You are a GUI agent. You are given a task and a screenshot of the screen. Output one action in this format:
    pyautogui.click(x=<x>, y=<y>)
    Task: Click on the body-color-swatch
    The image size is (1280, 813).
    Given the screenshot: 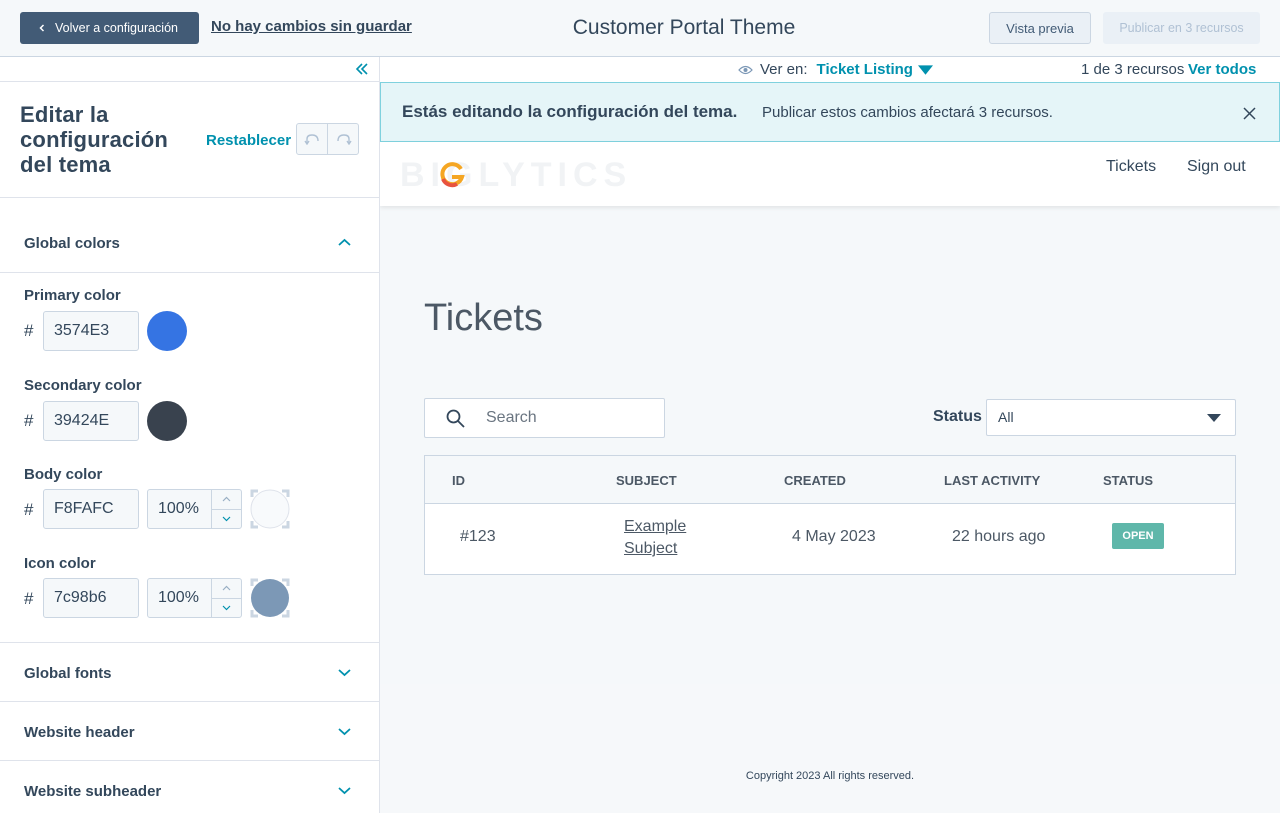 What is the action you would take?
    pyautogui.click(x=270, y=509)
    